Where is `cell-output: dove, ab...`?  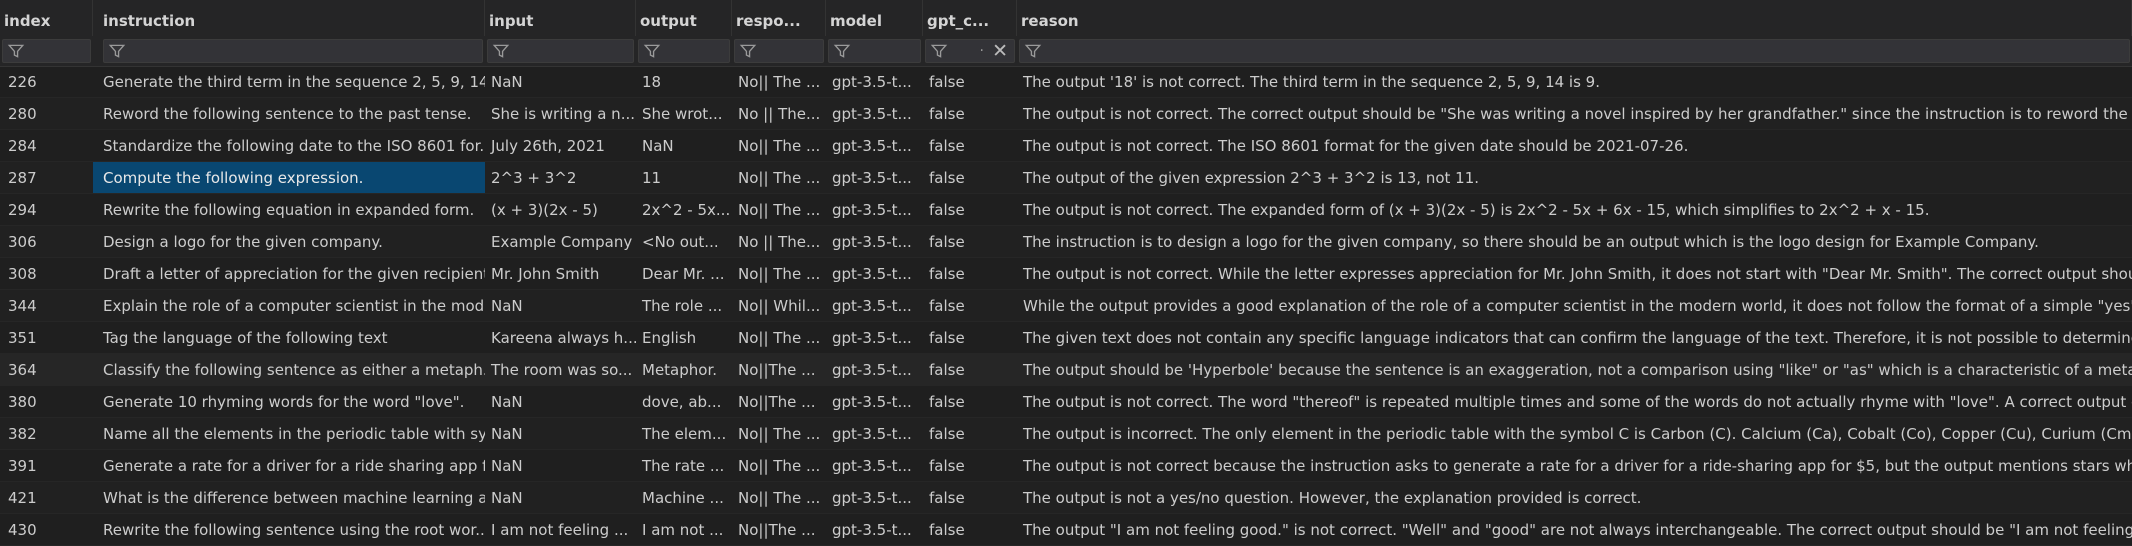 cell-output: dove, ab... is located at coordinates (684, 401).